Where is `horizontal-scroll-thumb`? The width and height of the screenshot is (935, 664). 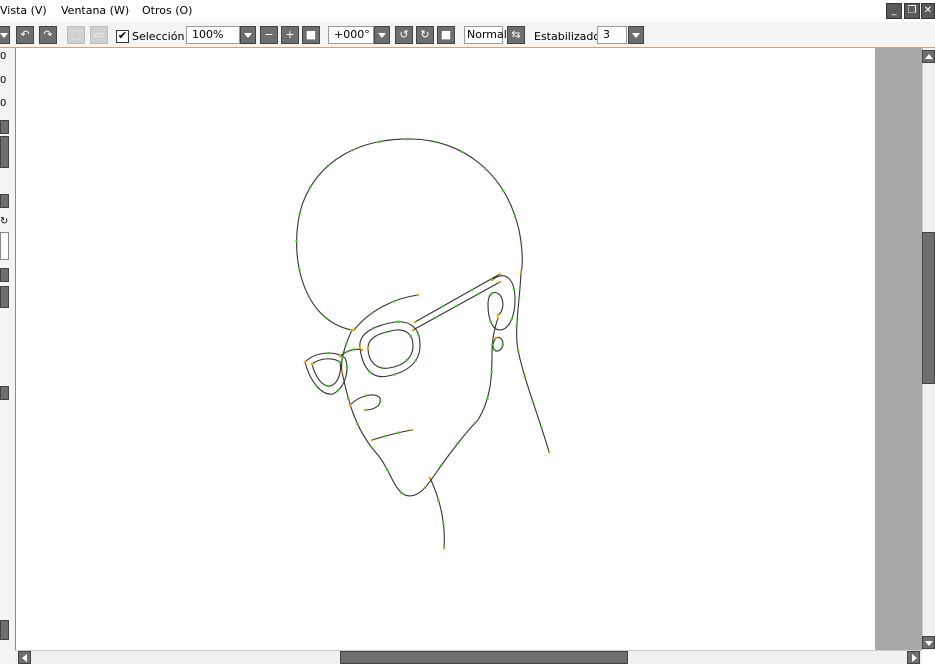 horizontal-scroll-thumb is located at coordinates (484, 657).